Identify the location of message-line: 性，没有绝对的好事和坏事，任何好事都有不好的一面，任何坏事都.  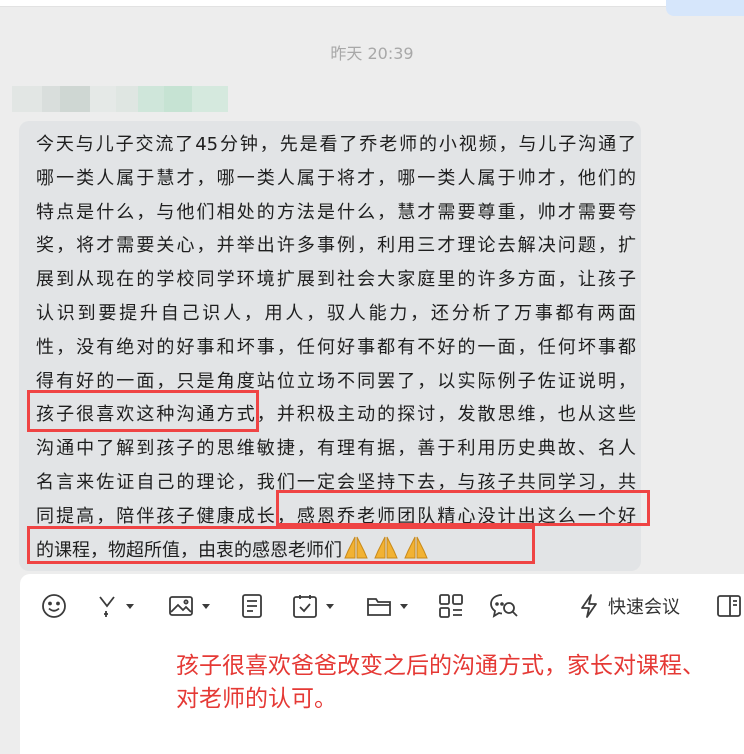
(336, 347).